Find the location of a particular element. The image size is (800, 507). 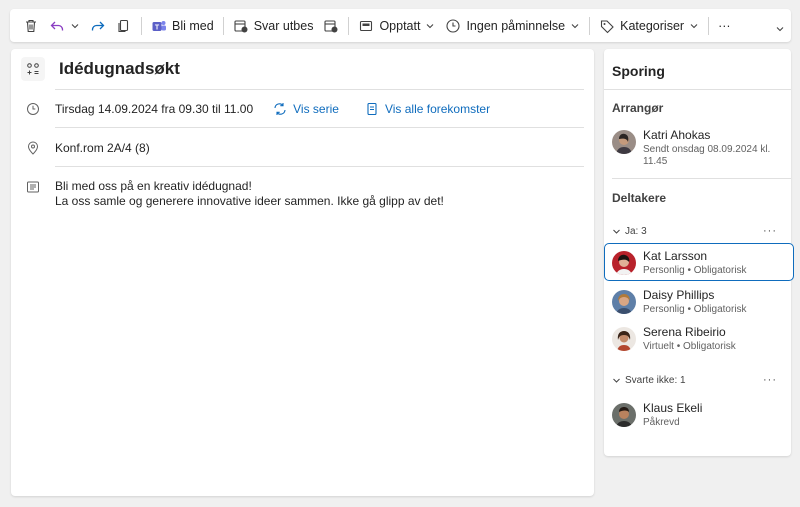

expand-chevron-icon is located at coordinates (780, 28).